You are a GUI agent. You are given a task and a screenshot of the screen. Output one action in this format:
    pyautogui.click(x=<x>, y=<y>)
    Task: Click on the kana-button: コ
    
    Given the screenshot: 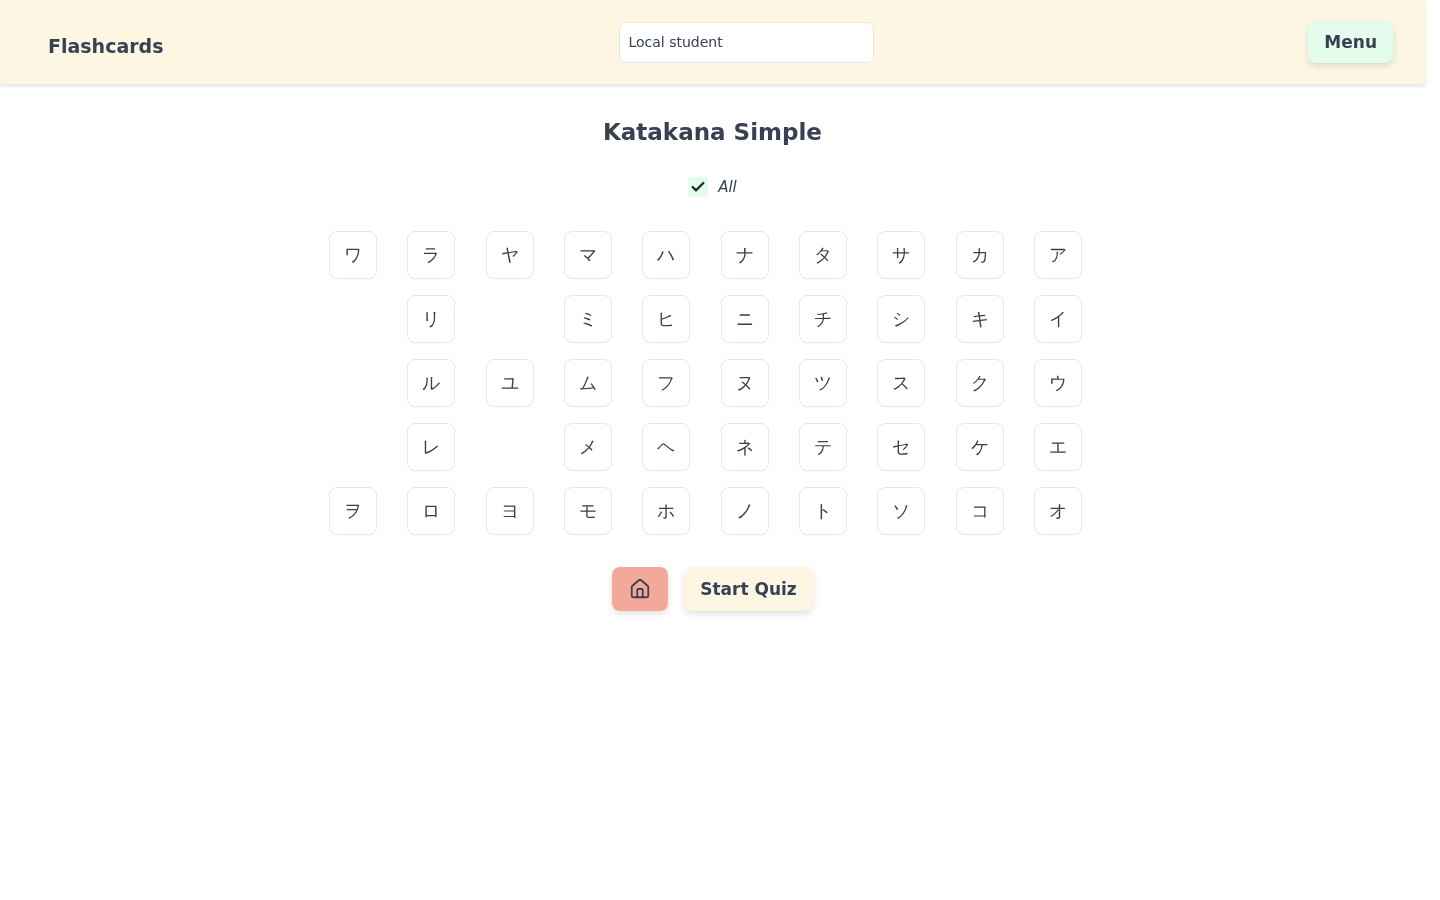 What is the action you would take?
    pyautogui.click(x=979, y=511)
    